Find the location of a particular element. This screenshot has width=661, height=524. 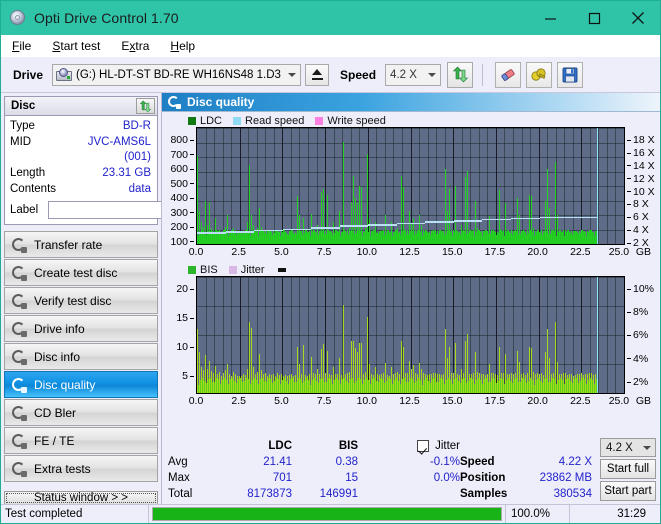

jitter-max-value: 0.0% is located at coordinates (446, 478).